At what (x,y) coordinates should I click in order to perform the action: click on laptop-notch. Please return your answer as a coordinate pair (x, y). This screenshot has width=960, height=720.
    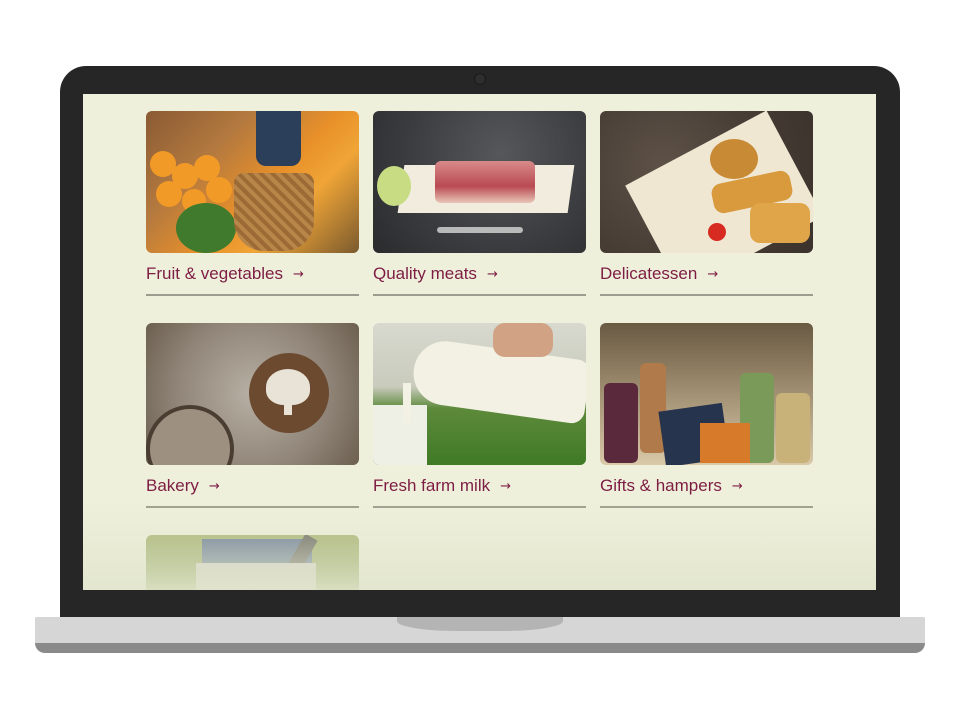
    Looking at the image, I should click on (480, 624).